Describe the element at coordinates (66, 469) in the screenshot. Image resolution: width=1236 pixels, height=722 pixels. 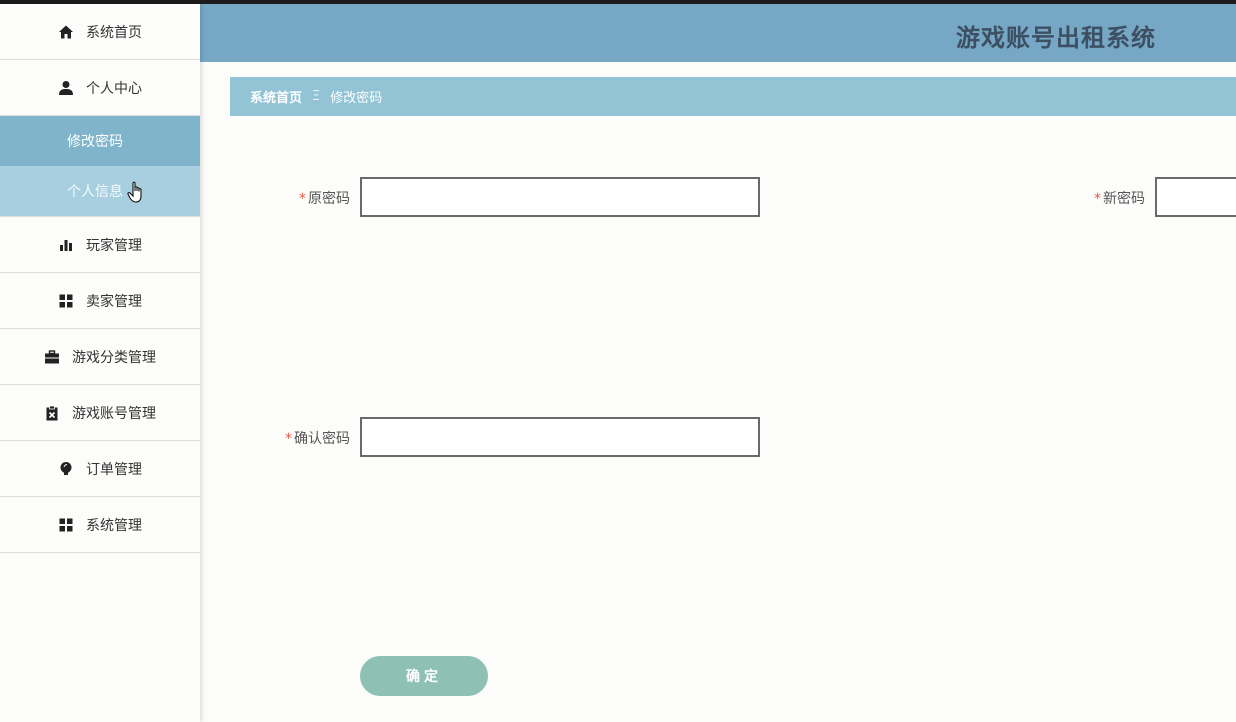
I see `lightbulb-icon` at that location.